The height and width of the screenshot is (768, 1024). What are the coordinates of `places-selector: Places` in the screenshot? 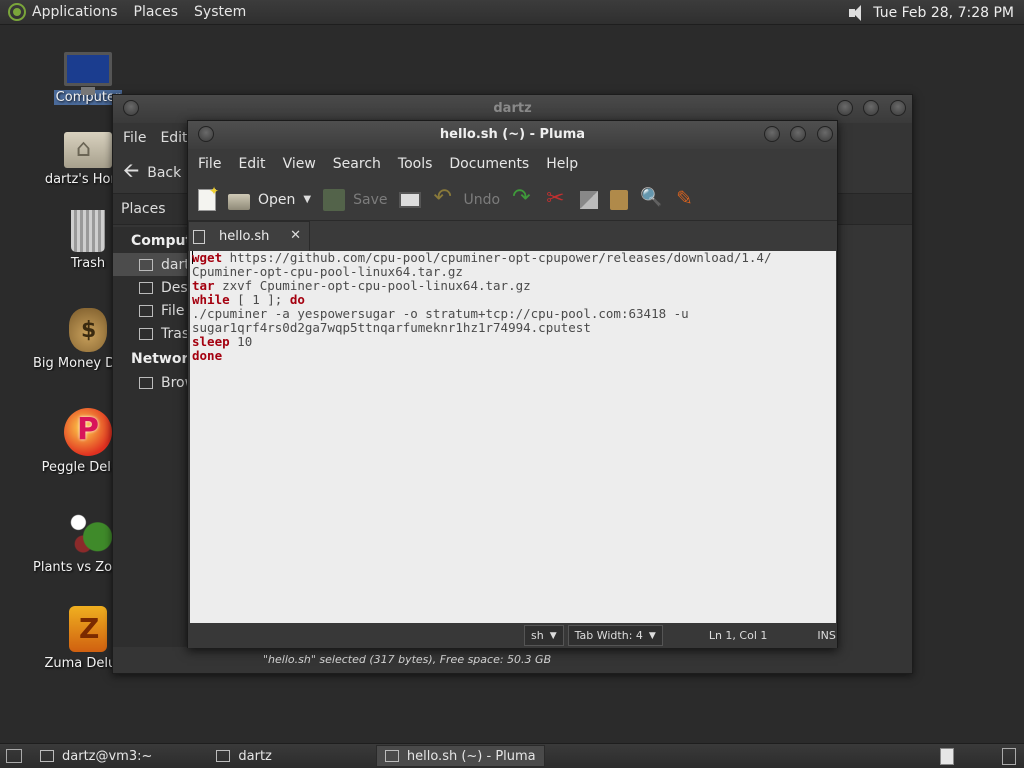 It's located at (143, 209).